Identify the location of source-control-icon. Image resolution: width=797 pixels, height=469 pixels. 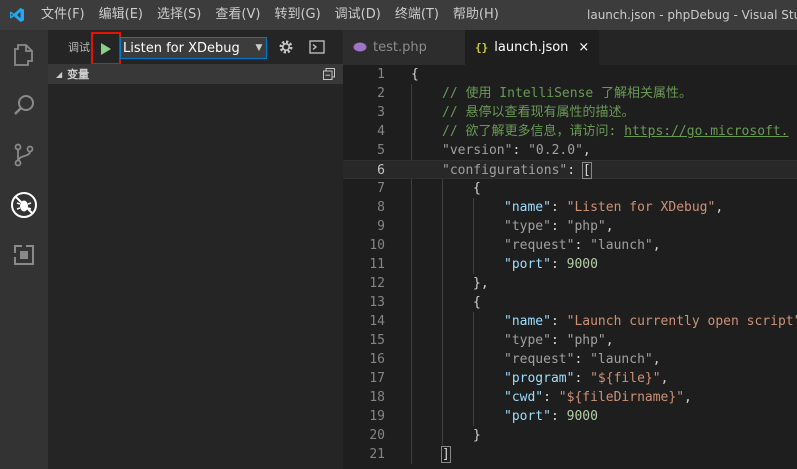
(24, 155).